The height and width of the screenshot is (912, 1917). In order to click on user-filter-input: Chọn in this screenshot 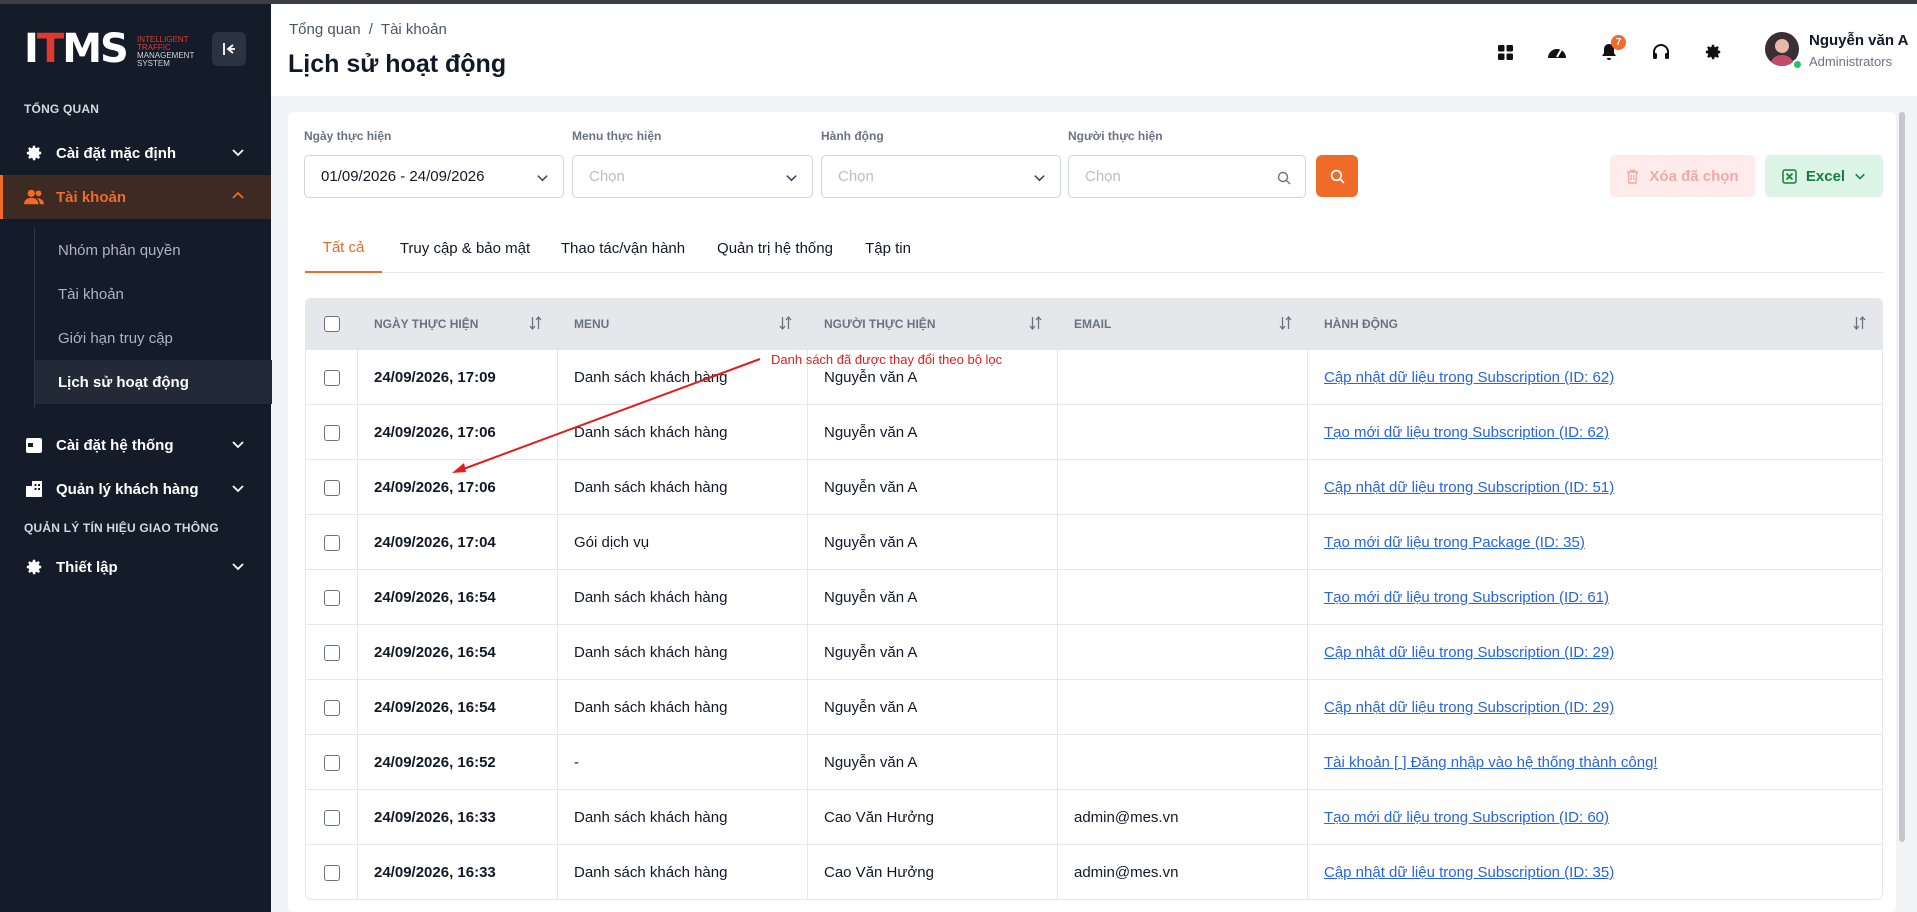, I will do `click(1187, 176)`.